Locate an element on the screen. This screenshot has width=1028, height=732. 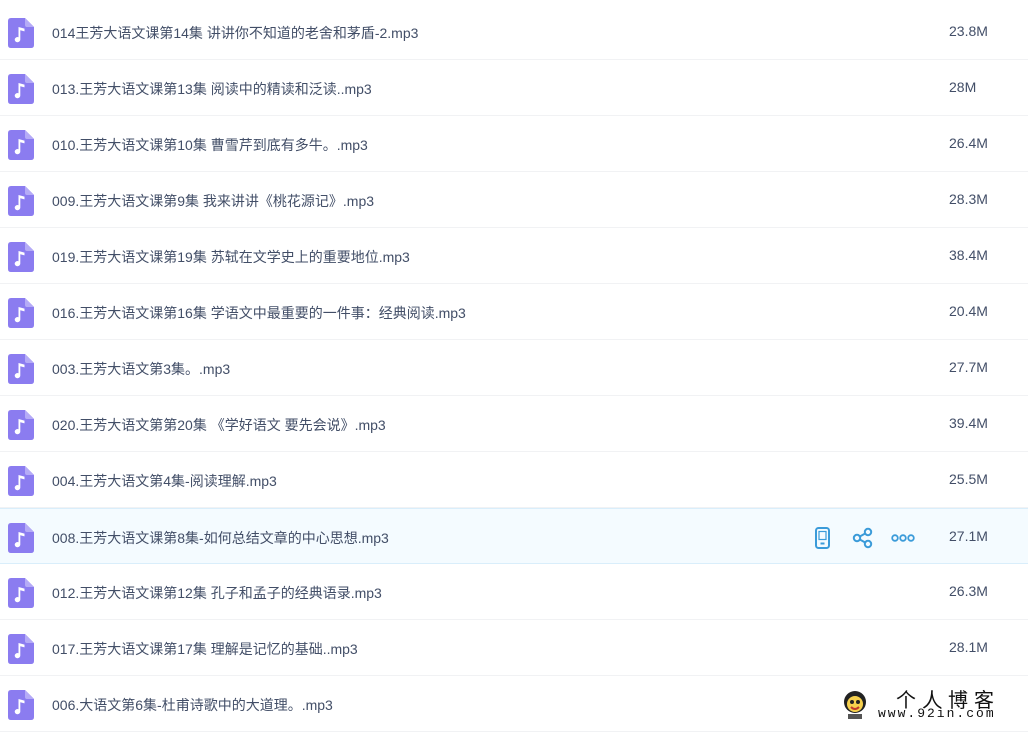
file-name: 014王芳大语文课第14集 讲讲你不知道的老舍和茅盾-2.mp3 is located at coordinates (235, 33).